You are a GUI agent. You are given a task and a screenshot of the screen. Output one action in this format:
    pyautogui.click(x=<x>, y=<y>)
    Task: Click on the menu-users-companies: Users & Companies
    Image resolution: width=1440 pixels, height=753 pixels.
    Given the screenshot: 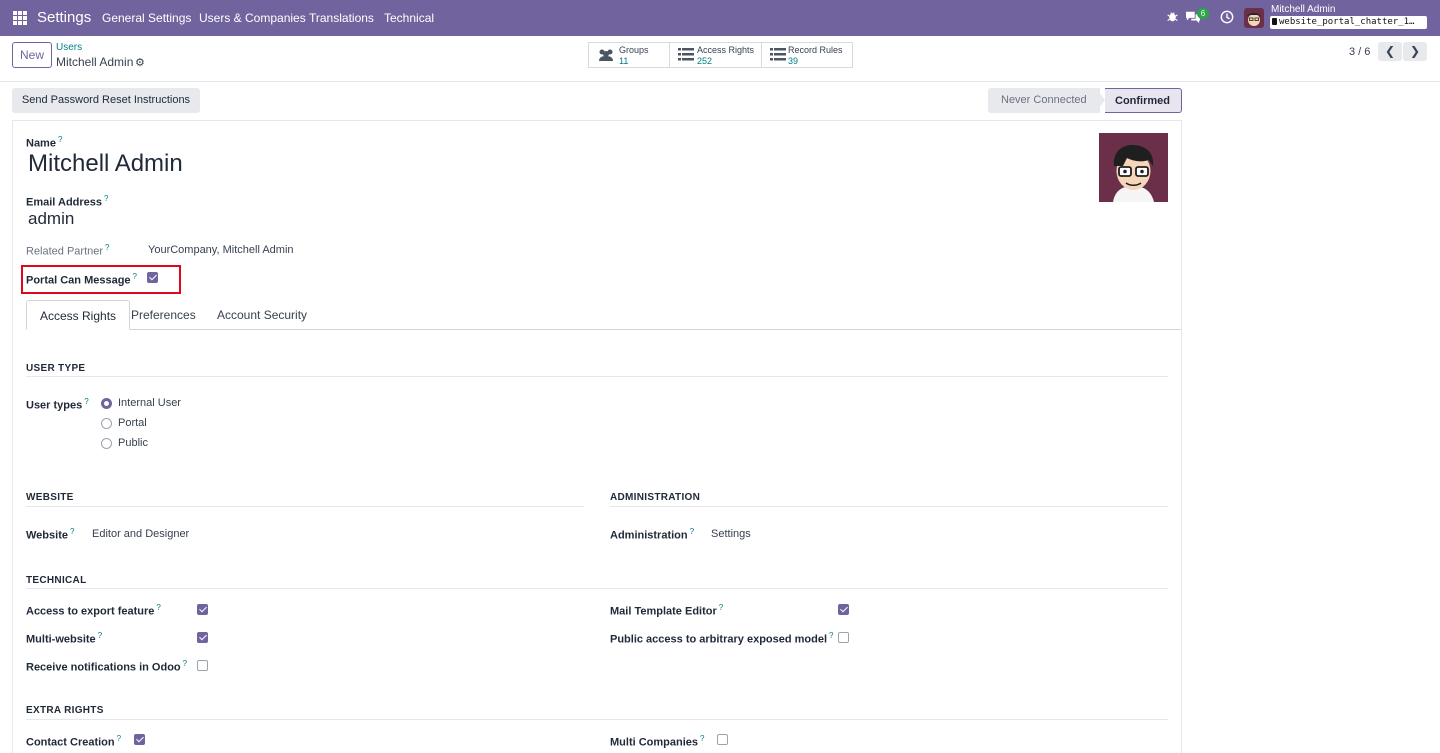 What is the action you would take?
    pyautogui.click(x=252, y=18)
    